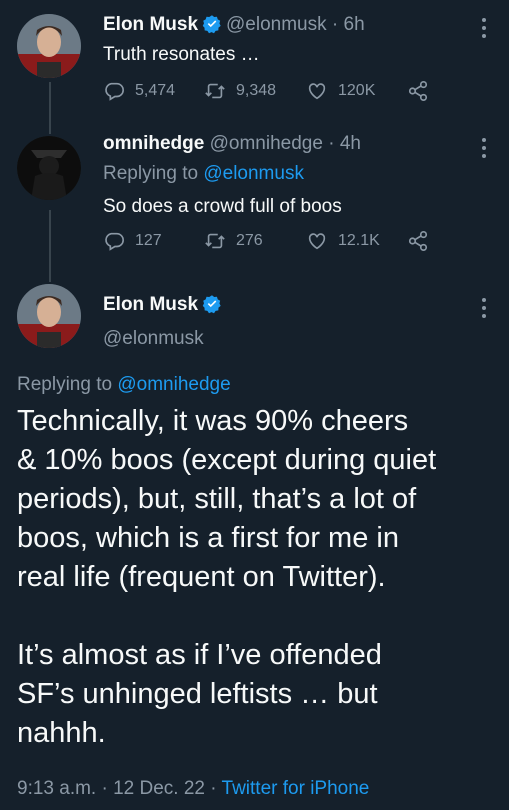  I want to click on retweet-count: 9,348, so click(256, 90).